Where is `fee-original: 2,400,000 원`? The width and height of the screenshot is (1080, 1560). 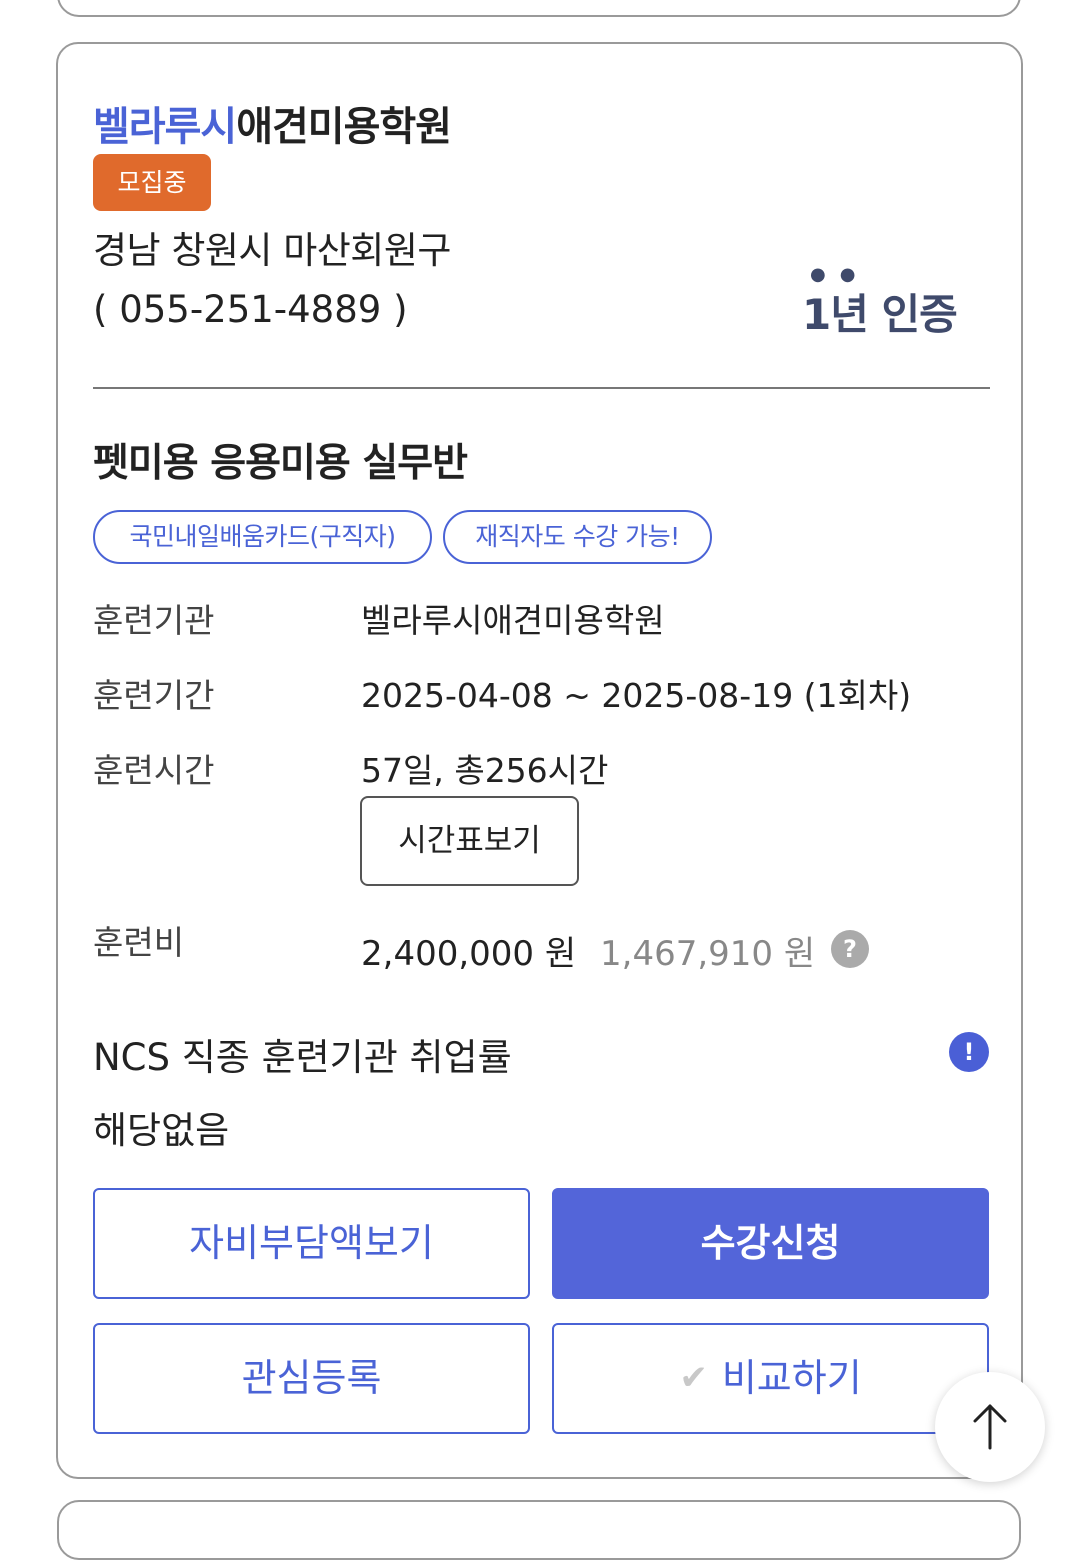
fee-original: 2,400,000 원 is located at coordinates (469, 954).